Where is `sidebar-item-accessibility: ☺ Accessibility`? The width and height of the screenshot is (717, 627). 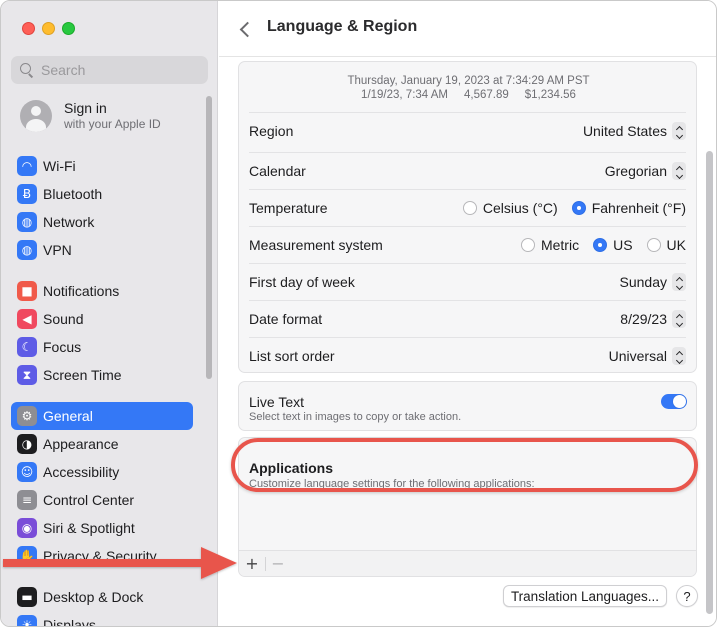 sidebar-item-accessibility: ☺ Accessibility is located at coordinates (102, 472).